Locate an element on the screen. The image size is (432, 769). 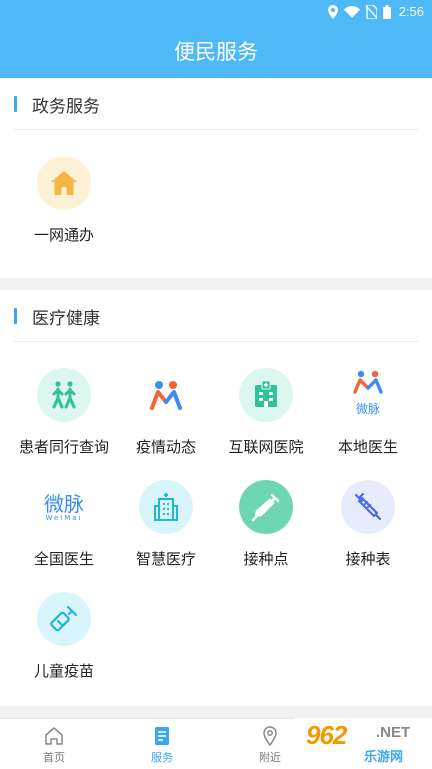
app-header: 便民服务 is located at coordinates (216, 51).